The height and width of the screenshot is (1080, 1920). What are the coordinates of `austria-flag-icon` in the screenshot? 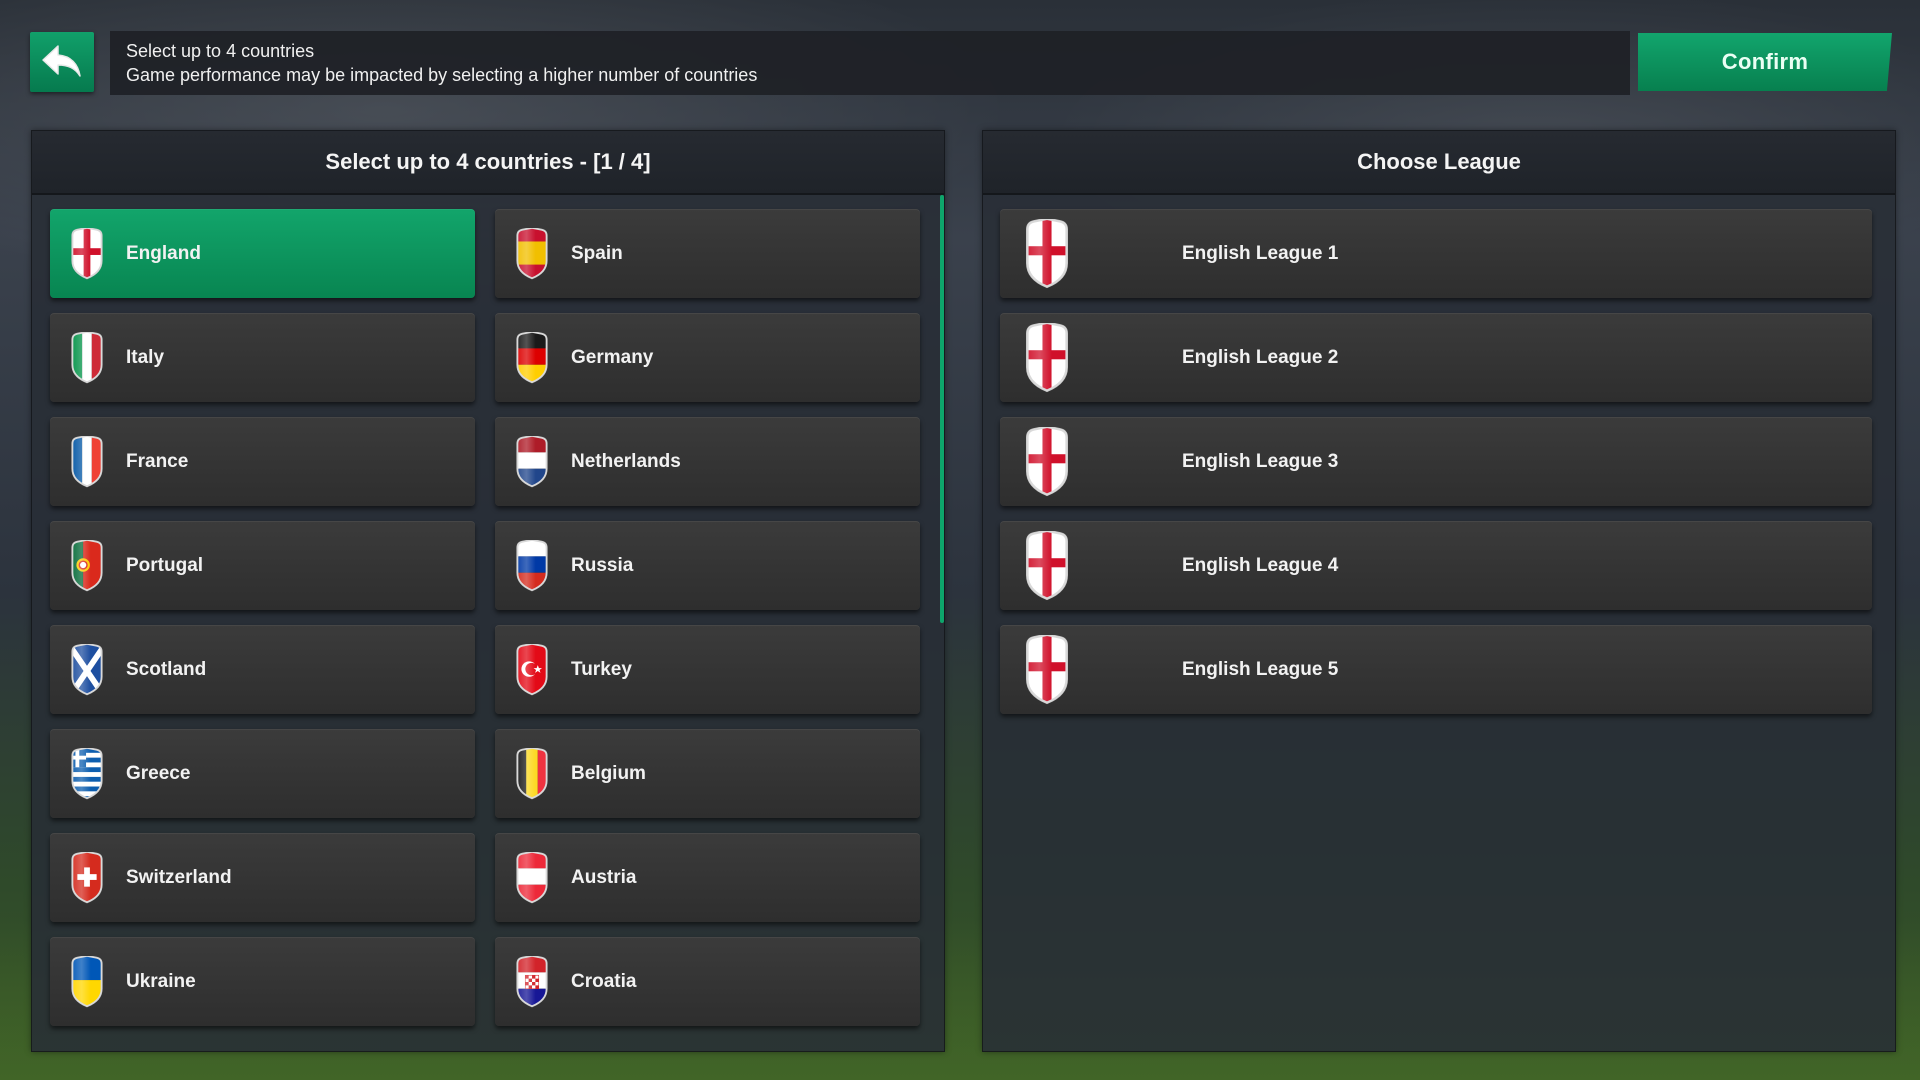 It's located at (532, 877).